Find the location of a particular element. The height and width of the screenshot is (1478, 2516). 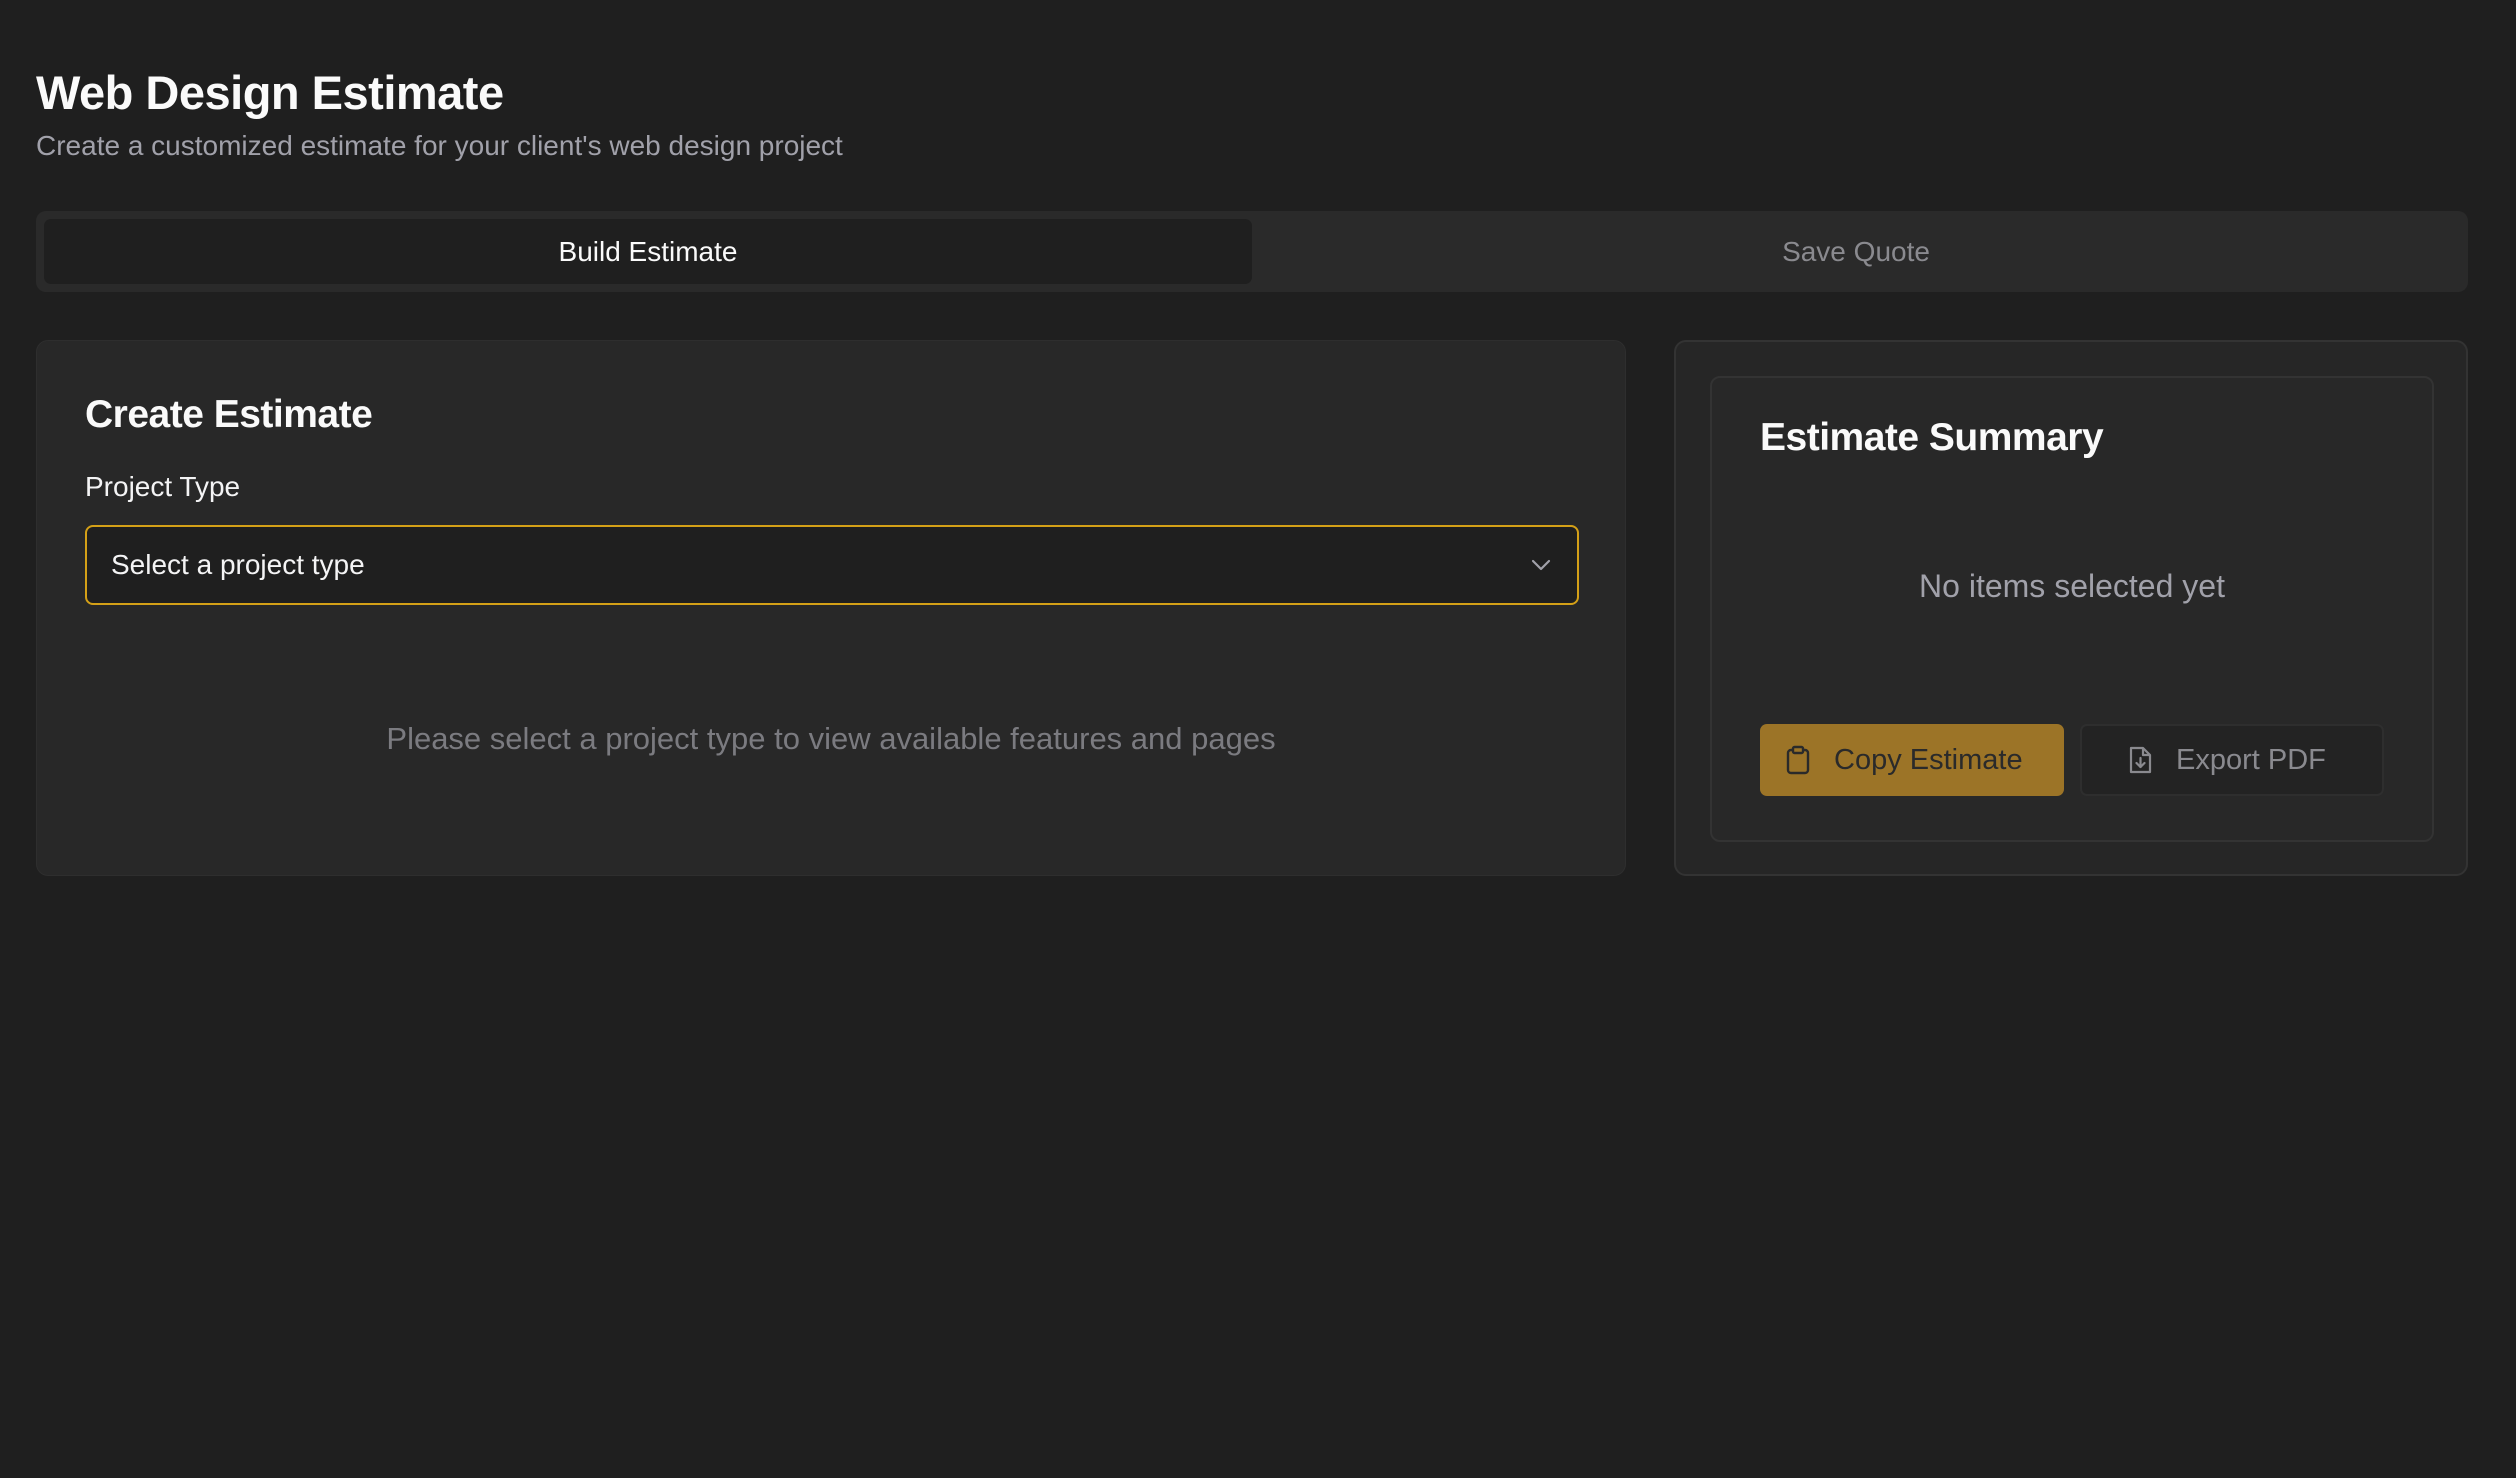

project-type-label: Project Type is located at coordinates (163, 486).